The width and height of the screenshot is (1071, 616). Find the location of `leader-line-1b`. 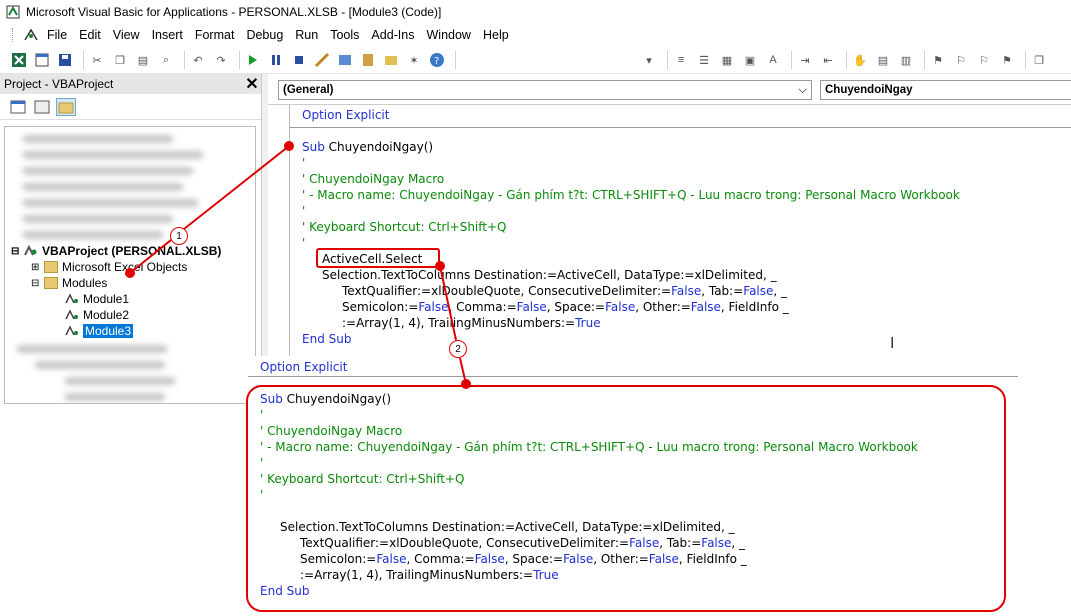

leader-line-1b is located at coordinates (236, 187).